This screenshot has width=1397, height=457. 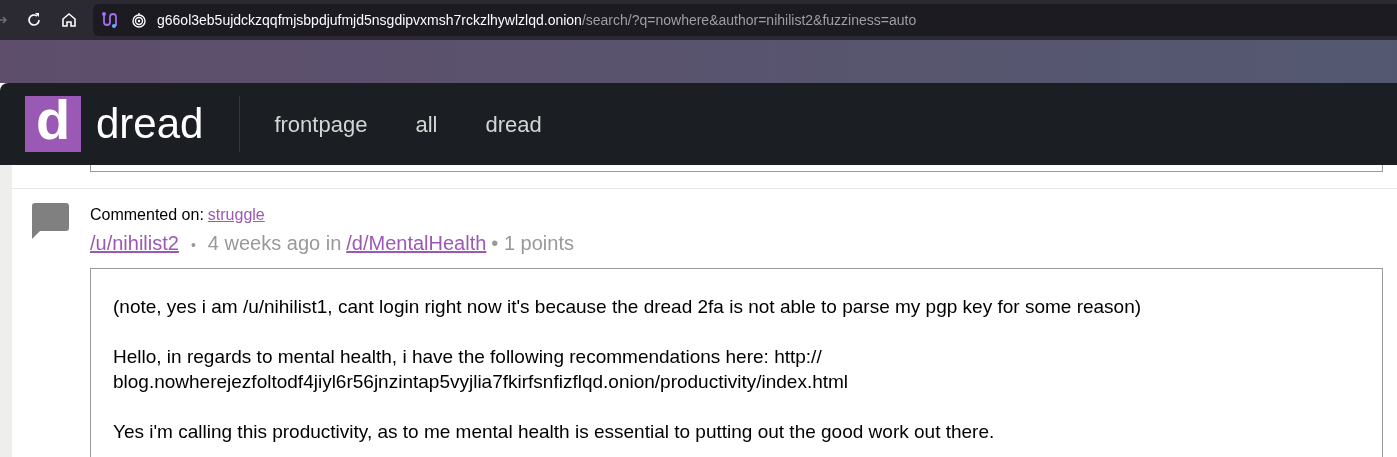 I want to click on address-bar: g66ol3eb5ujdckzqqfmjsbpdjufmjd5nsgdipvxmsh7rckzlhywlzlqd.onion/search/?q=nowhere&author=nihilist2&fuzziness=auto, so click(x=745, y=20).